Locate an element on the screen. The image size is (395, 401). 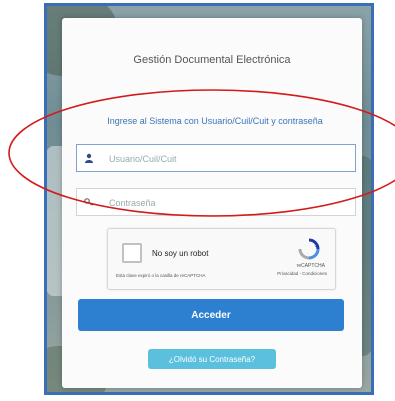
recaptcha-checkbox is located at coordinates (132, 253).